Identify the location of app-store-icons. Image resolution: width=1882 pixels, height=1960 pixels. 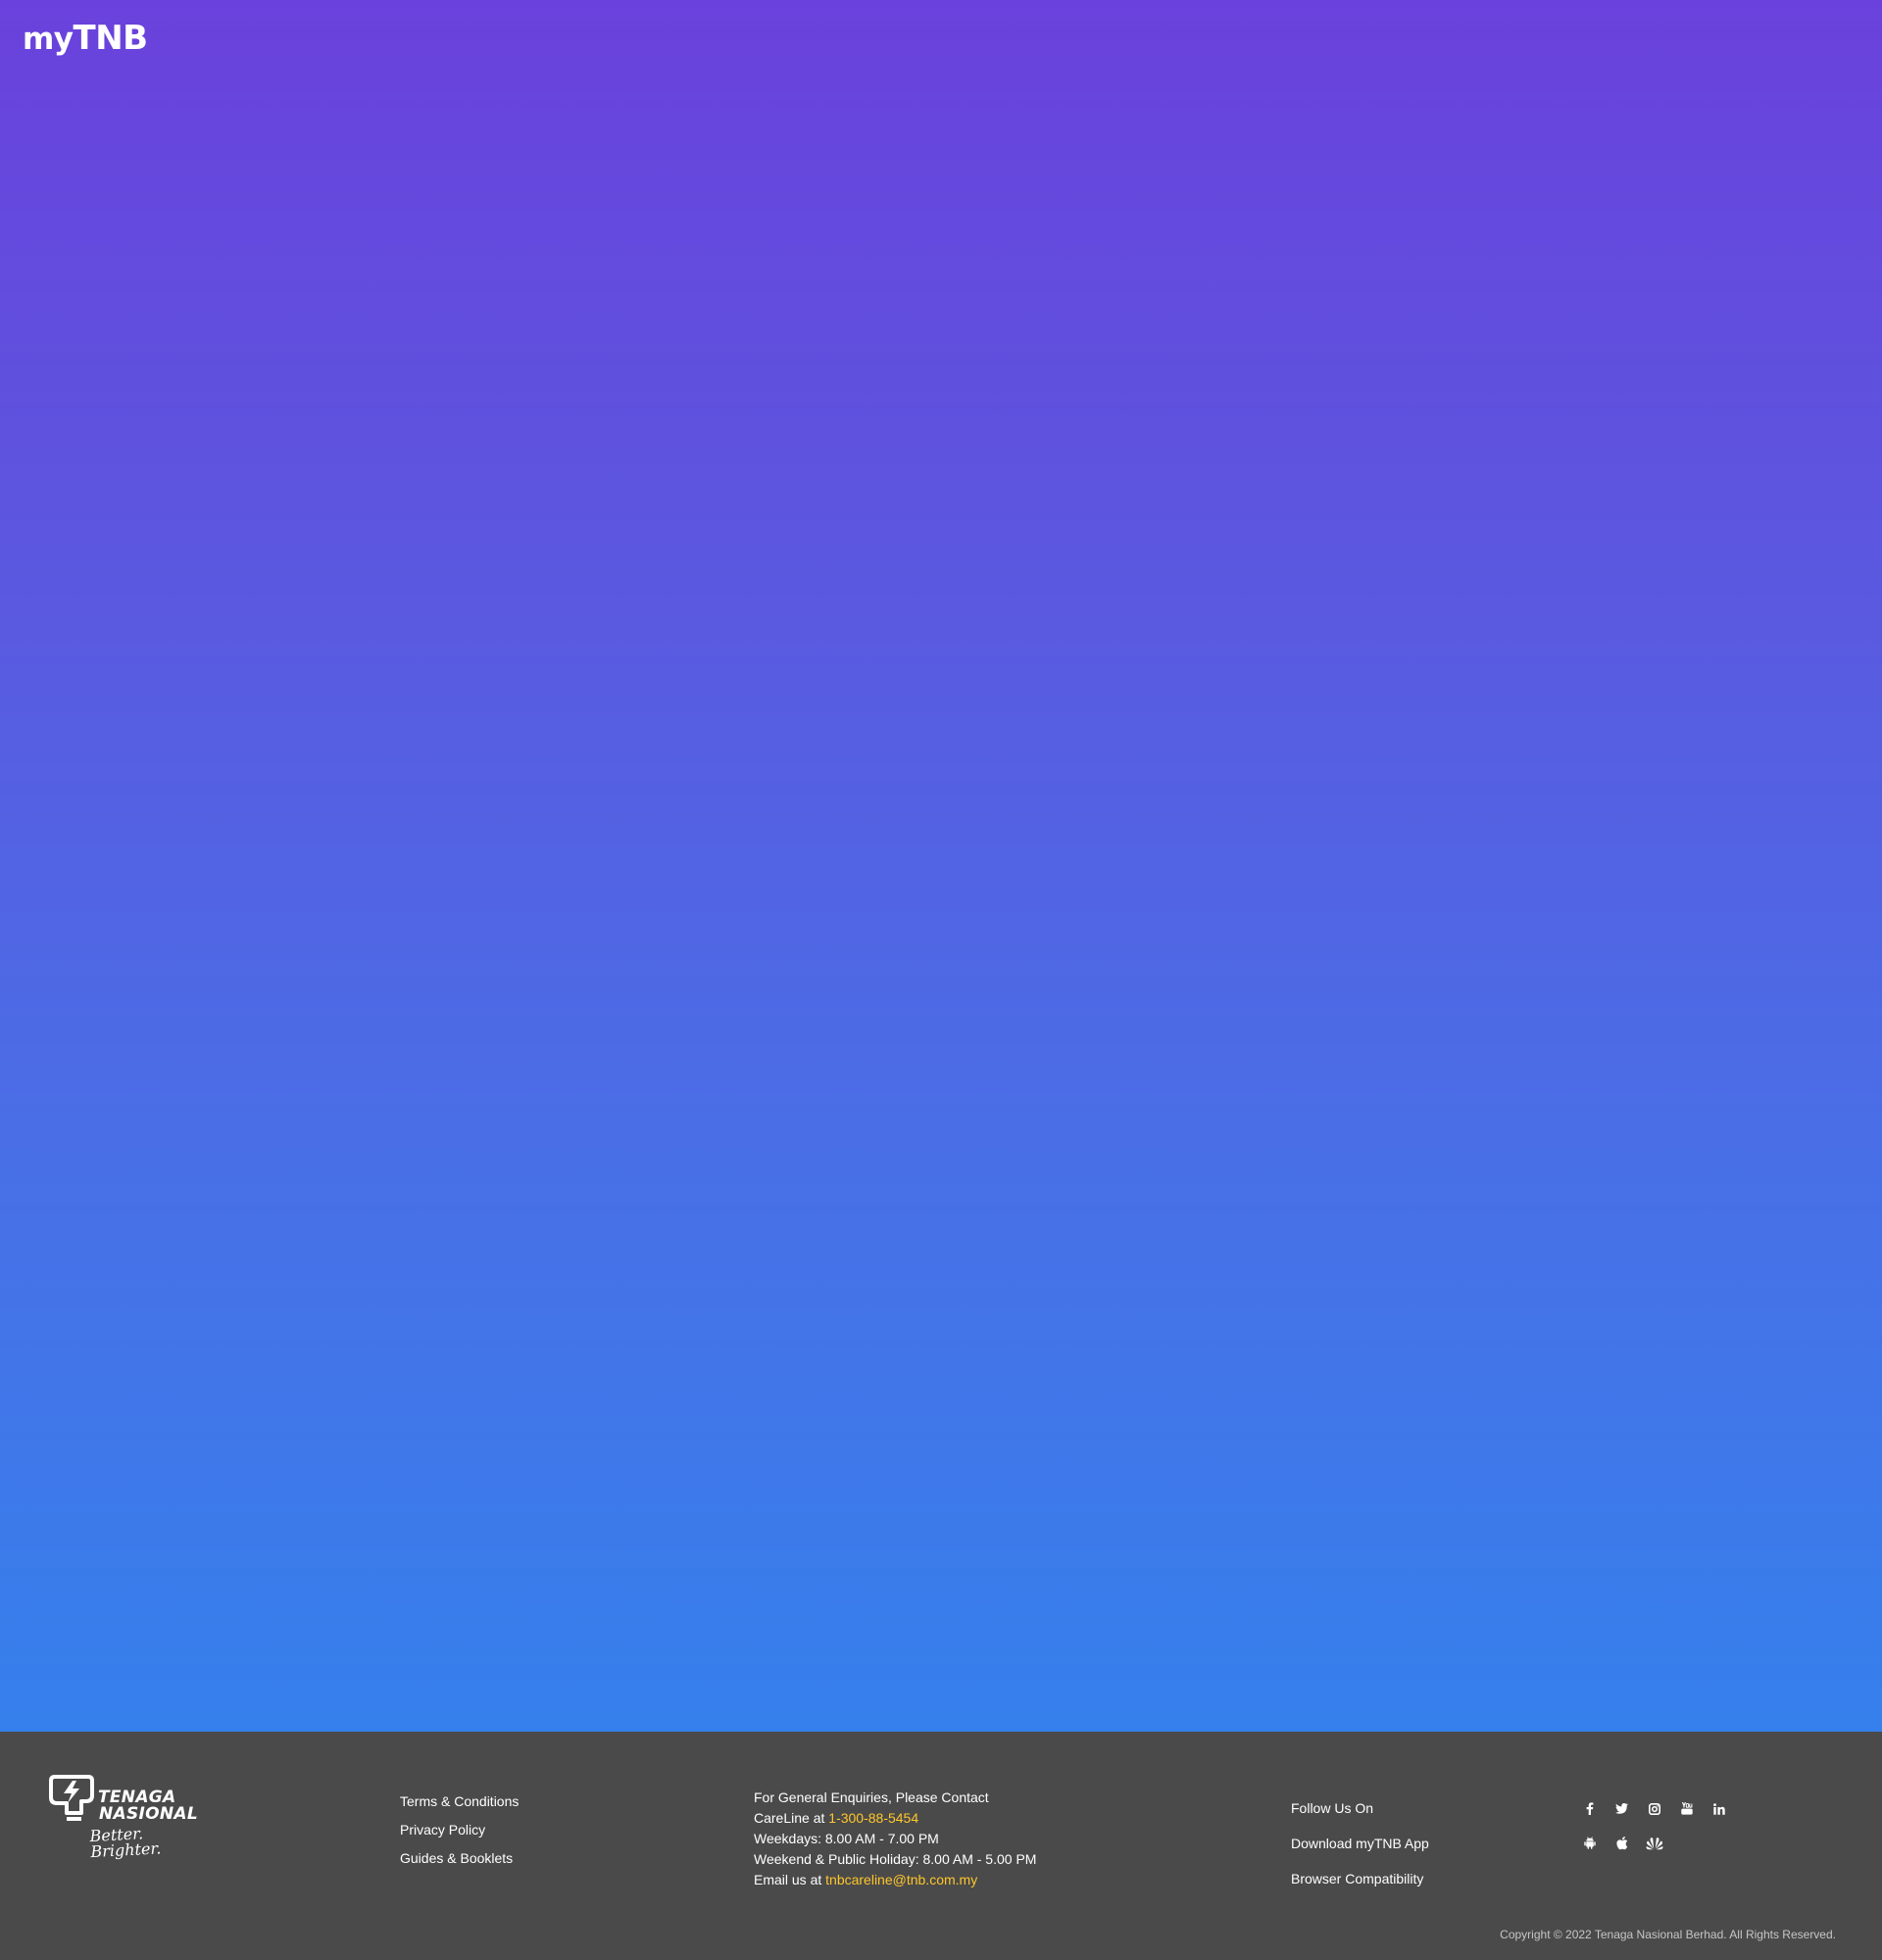
(1621, 1843).